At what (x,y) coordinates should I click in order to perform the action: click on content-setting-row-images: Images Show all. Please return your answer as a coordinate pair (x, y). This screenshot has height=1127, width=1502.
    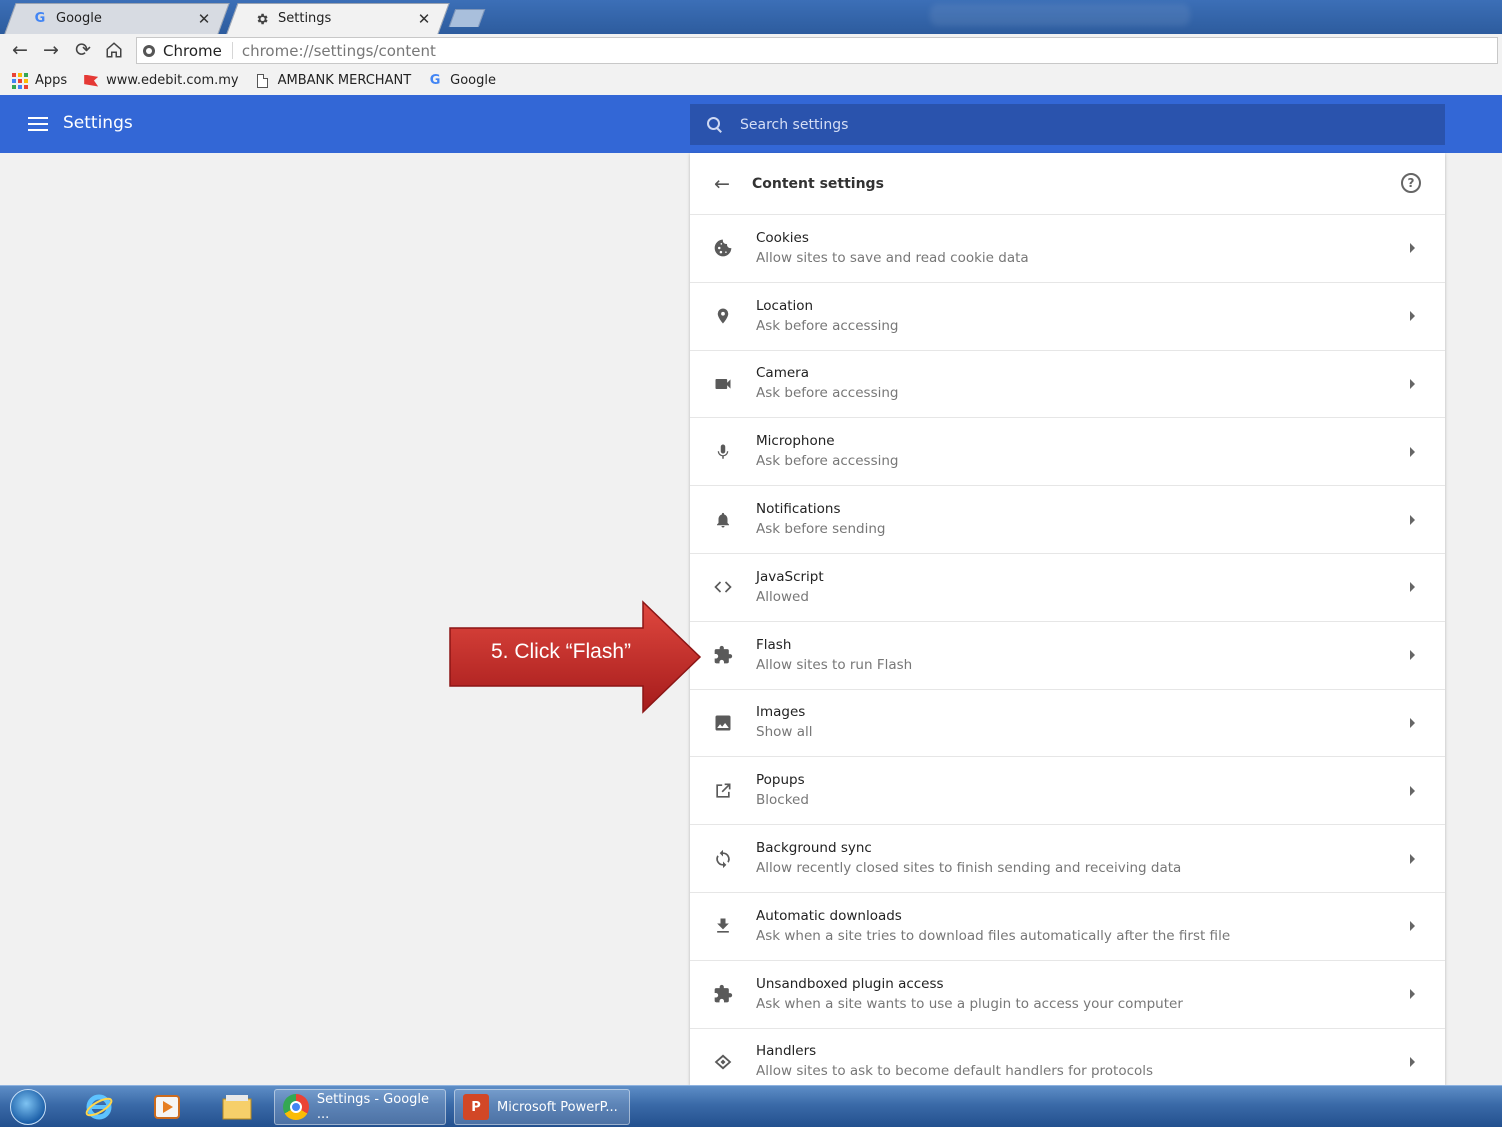
    Looking at the image, I should click on (1067, 724).